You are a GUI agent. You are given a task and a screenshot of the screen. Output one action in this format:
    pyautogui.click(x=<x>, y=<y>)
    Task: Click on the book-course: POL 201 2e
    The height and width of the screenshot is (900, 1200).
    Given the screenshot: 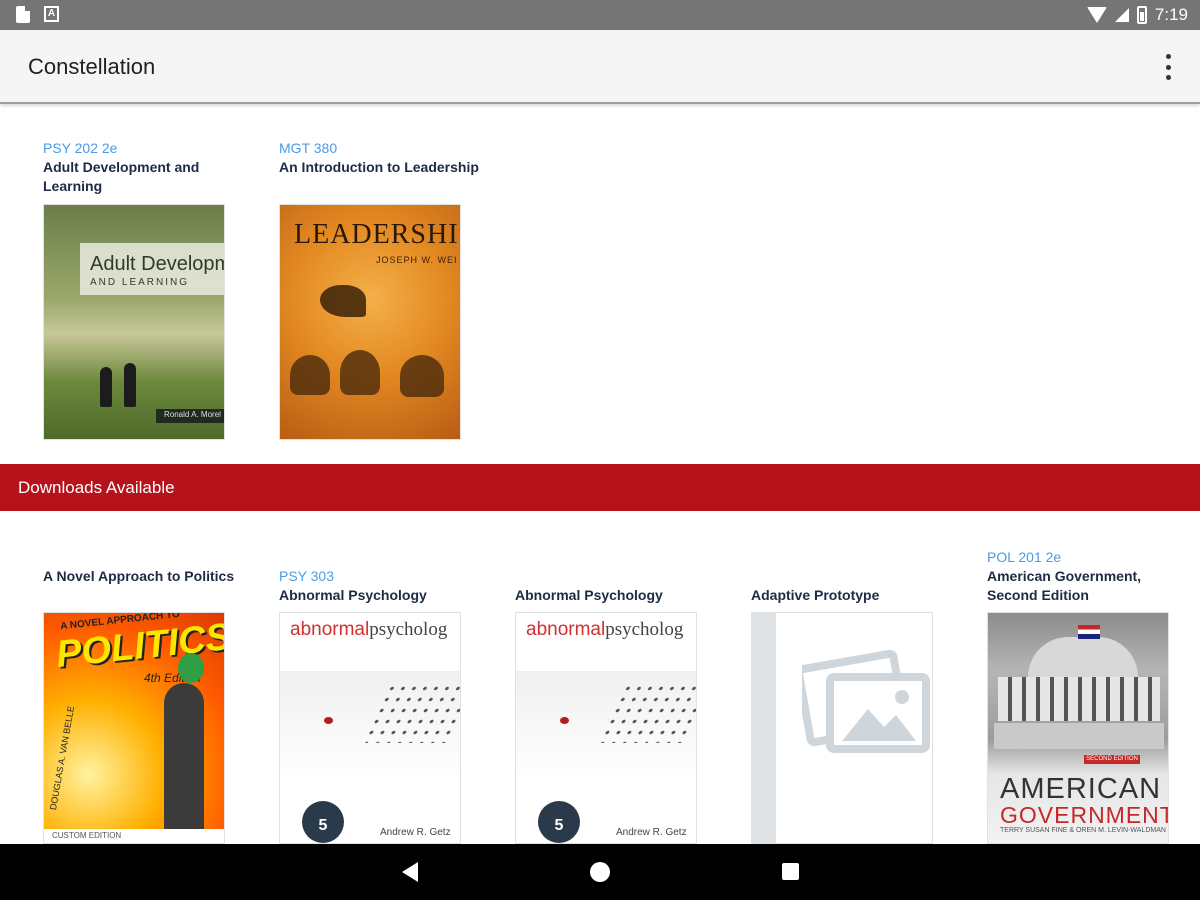 What is the action you would take?
    pyautogui.click(x=1024, y=557)
    